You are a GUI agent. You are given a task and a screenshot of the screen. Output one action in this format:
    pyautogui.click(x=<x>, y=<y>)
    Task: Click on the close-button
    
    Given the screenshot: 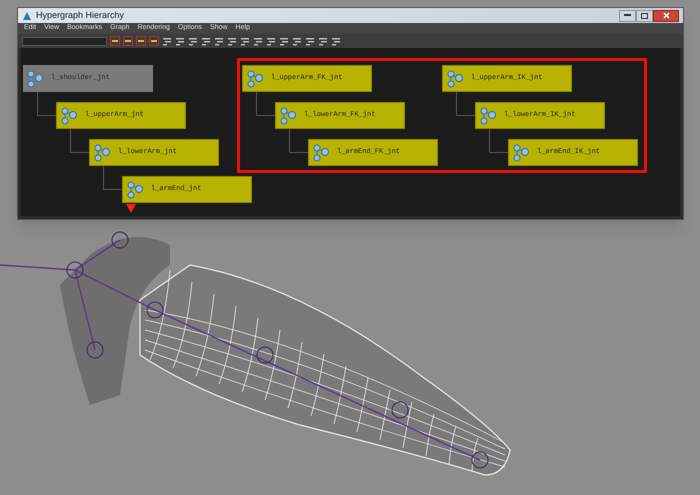 What is the action you would take?
    pyautogui.click(x=666, y=16)
    